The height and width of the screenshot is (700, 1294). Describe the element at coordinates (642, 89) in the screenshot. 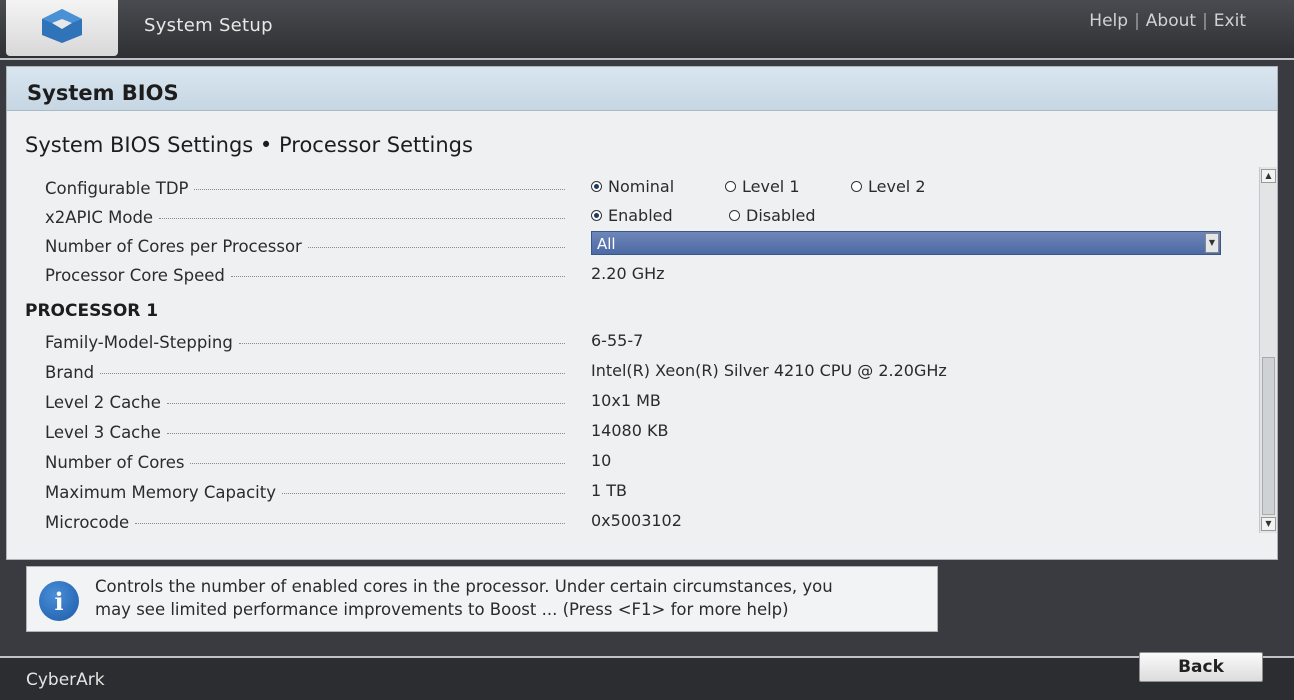

I see `panel-title: System BIOS` at that location.